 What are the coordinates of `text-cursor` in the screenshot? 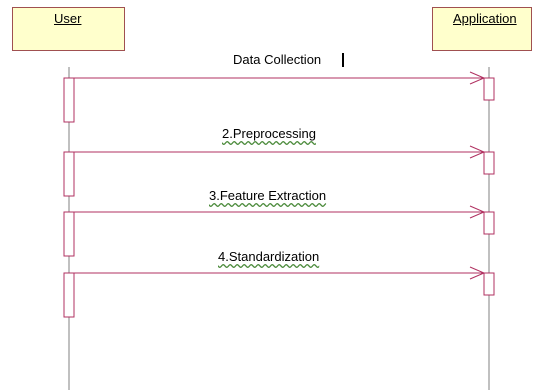 It's located at (343, 60).